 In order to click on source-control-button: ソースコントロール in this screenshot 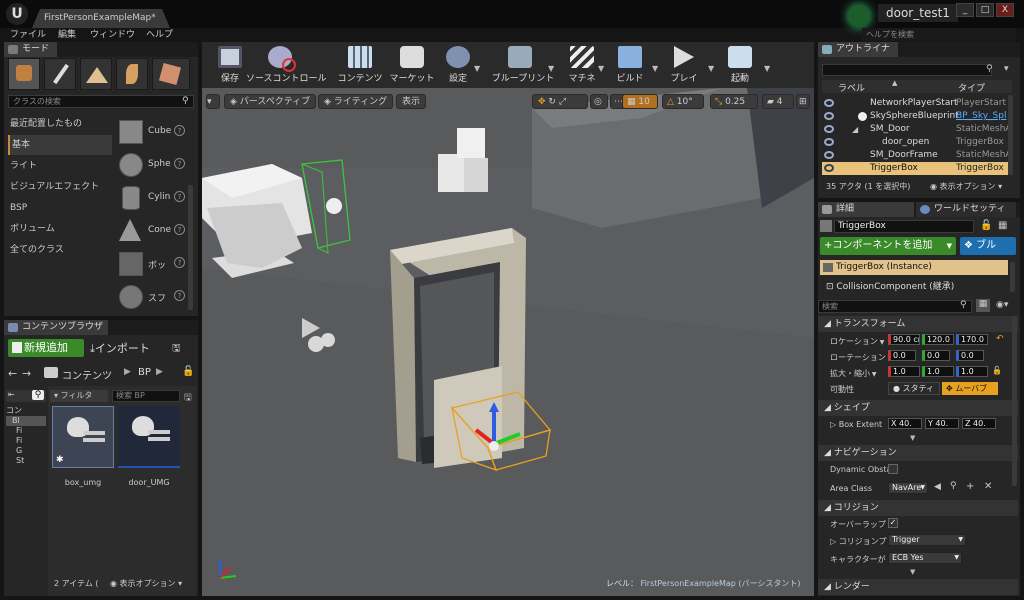, I will do `click(286, 65)`.